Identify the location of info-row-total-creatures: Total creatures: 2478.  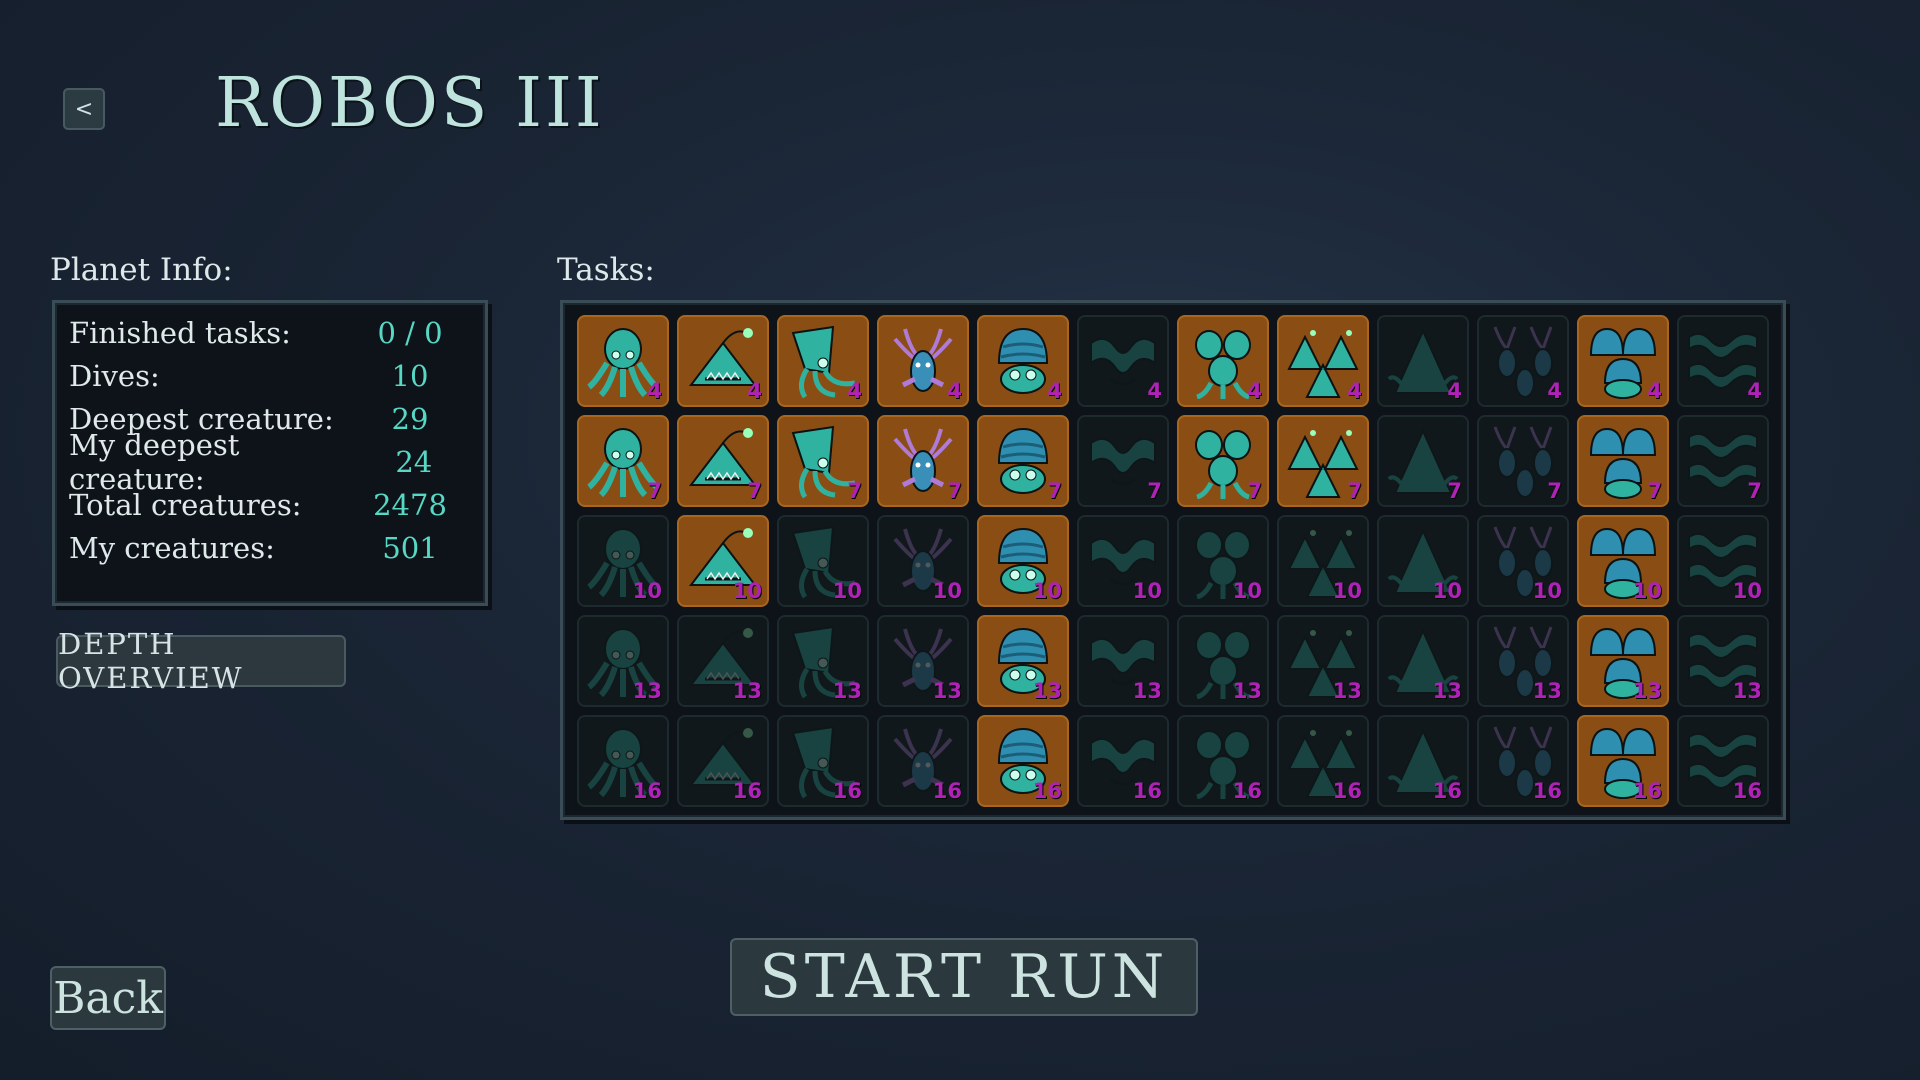
(267, 505).